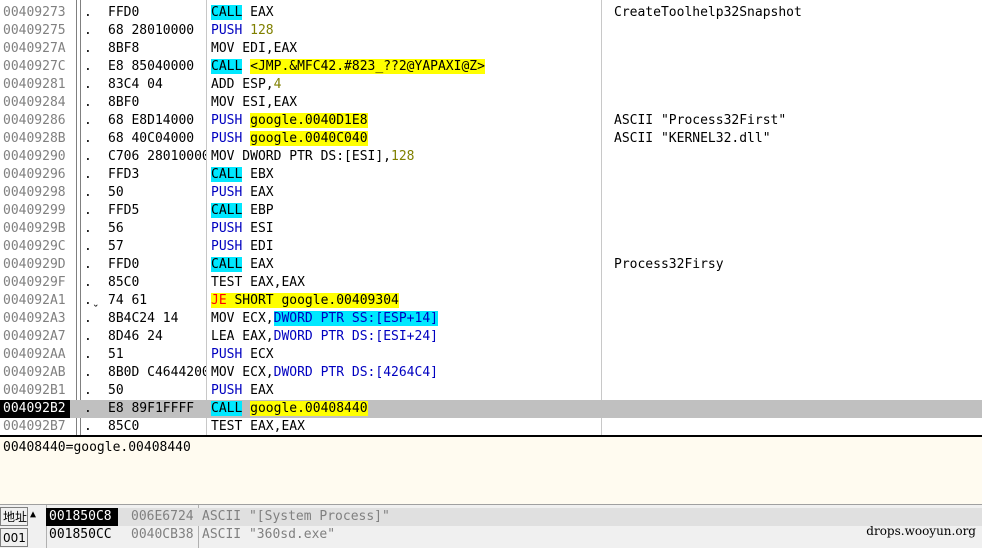 The image size is (982, 548). Describe the element at coordinates (242, 336) in the screenshot. I see `instruction-token: LEA EAX,` at that location.